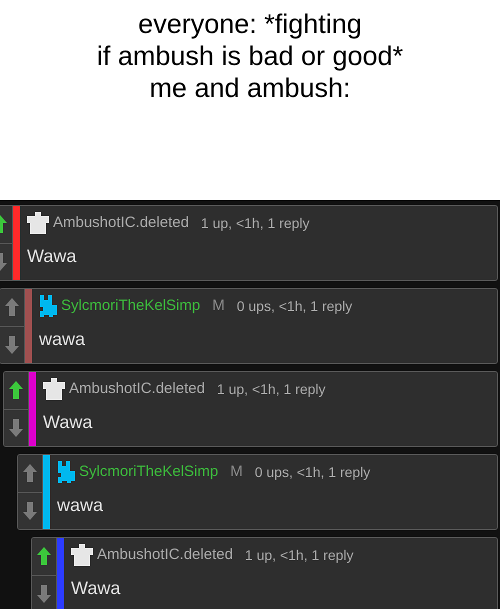 This screenshot has height=609, width=500. Describe the element at coordinates (250, 24) in the screenshot. I see `caption-text: everyone: *fighting` at that location.